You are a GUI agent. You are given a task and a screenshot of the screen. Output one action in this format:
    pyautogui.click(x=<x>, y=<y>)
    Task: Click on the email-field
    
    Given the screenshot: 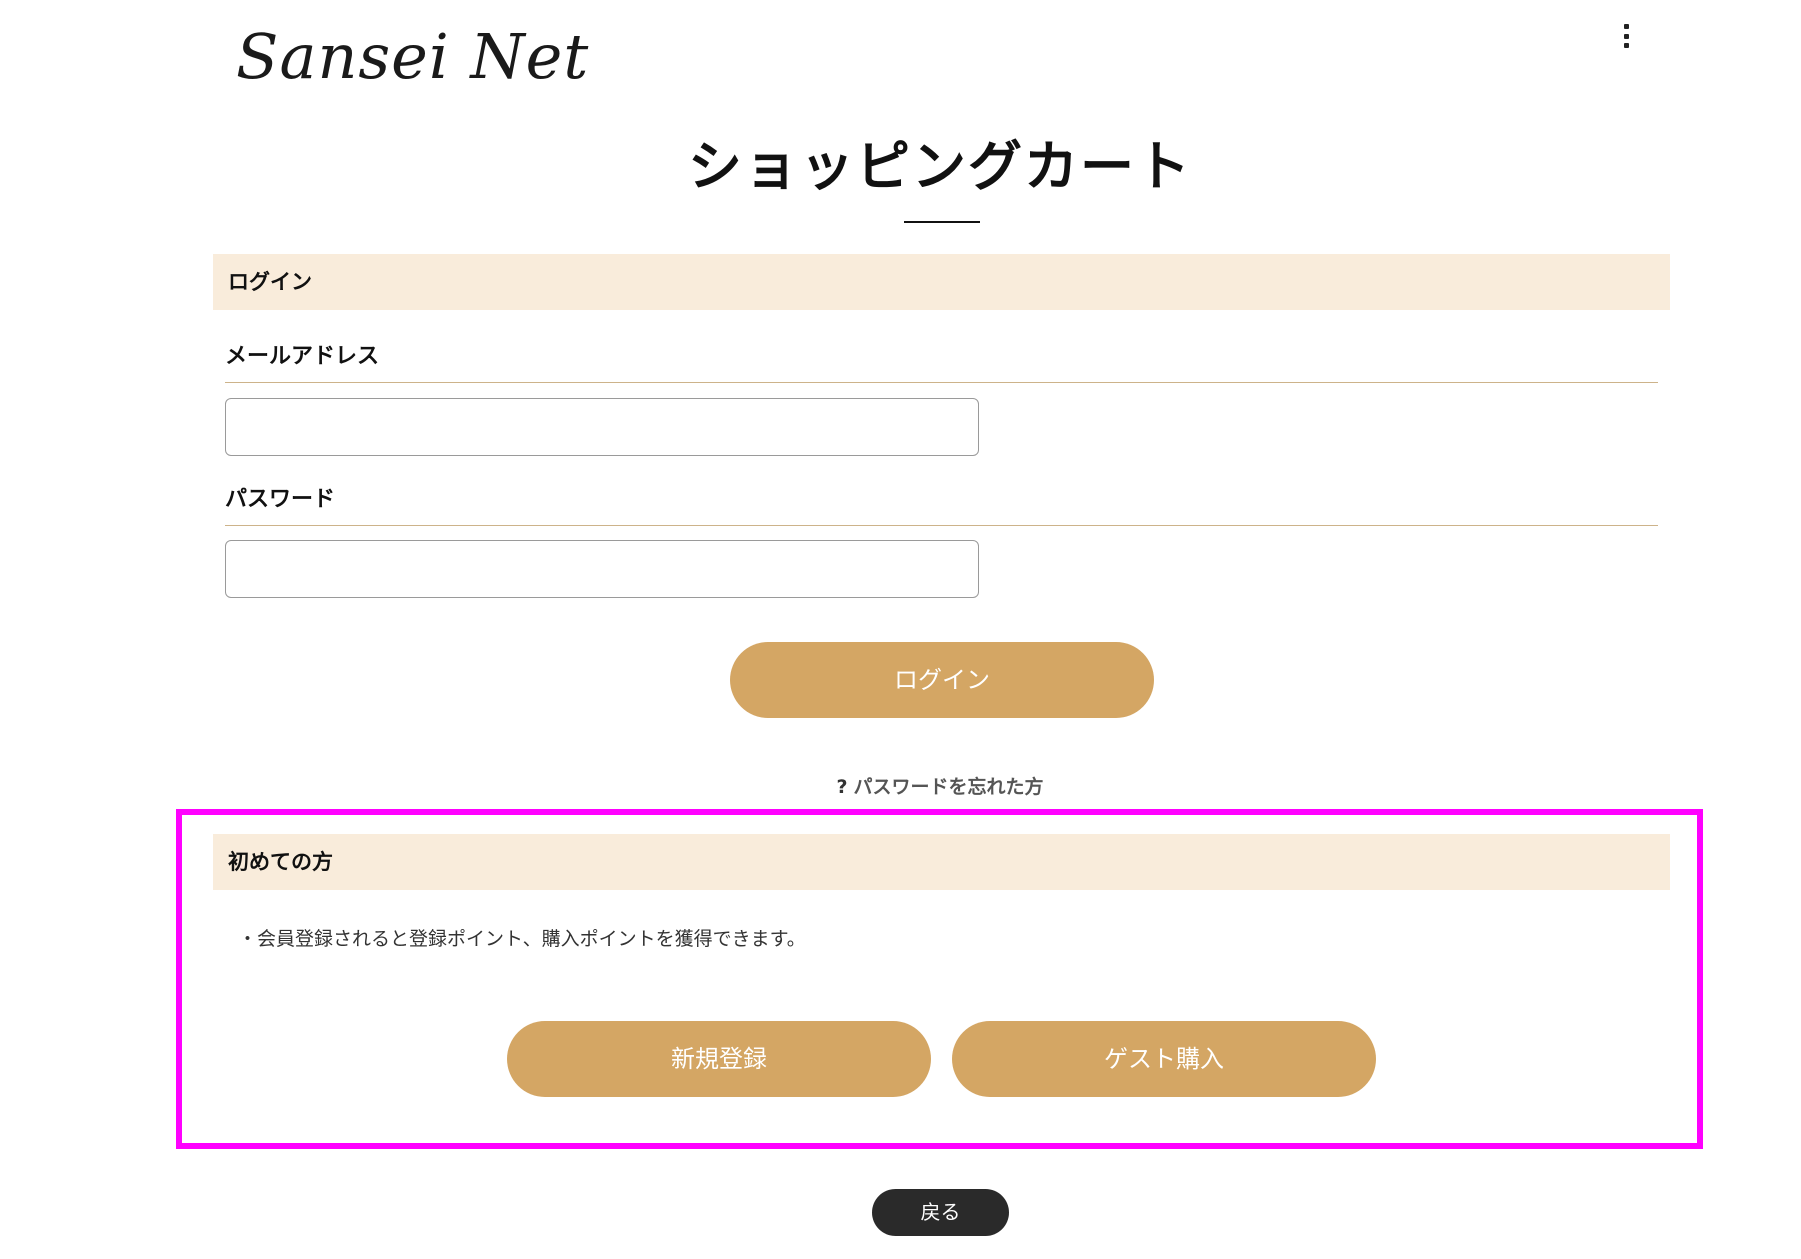 What is the action you would take?
    pyautogui.click(x=602, y=427)
    